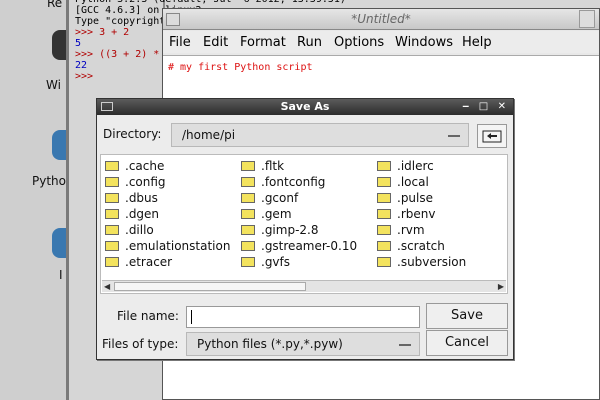  I want to click on menu-edit: Edit, so click(215, 42).